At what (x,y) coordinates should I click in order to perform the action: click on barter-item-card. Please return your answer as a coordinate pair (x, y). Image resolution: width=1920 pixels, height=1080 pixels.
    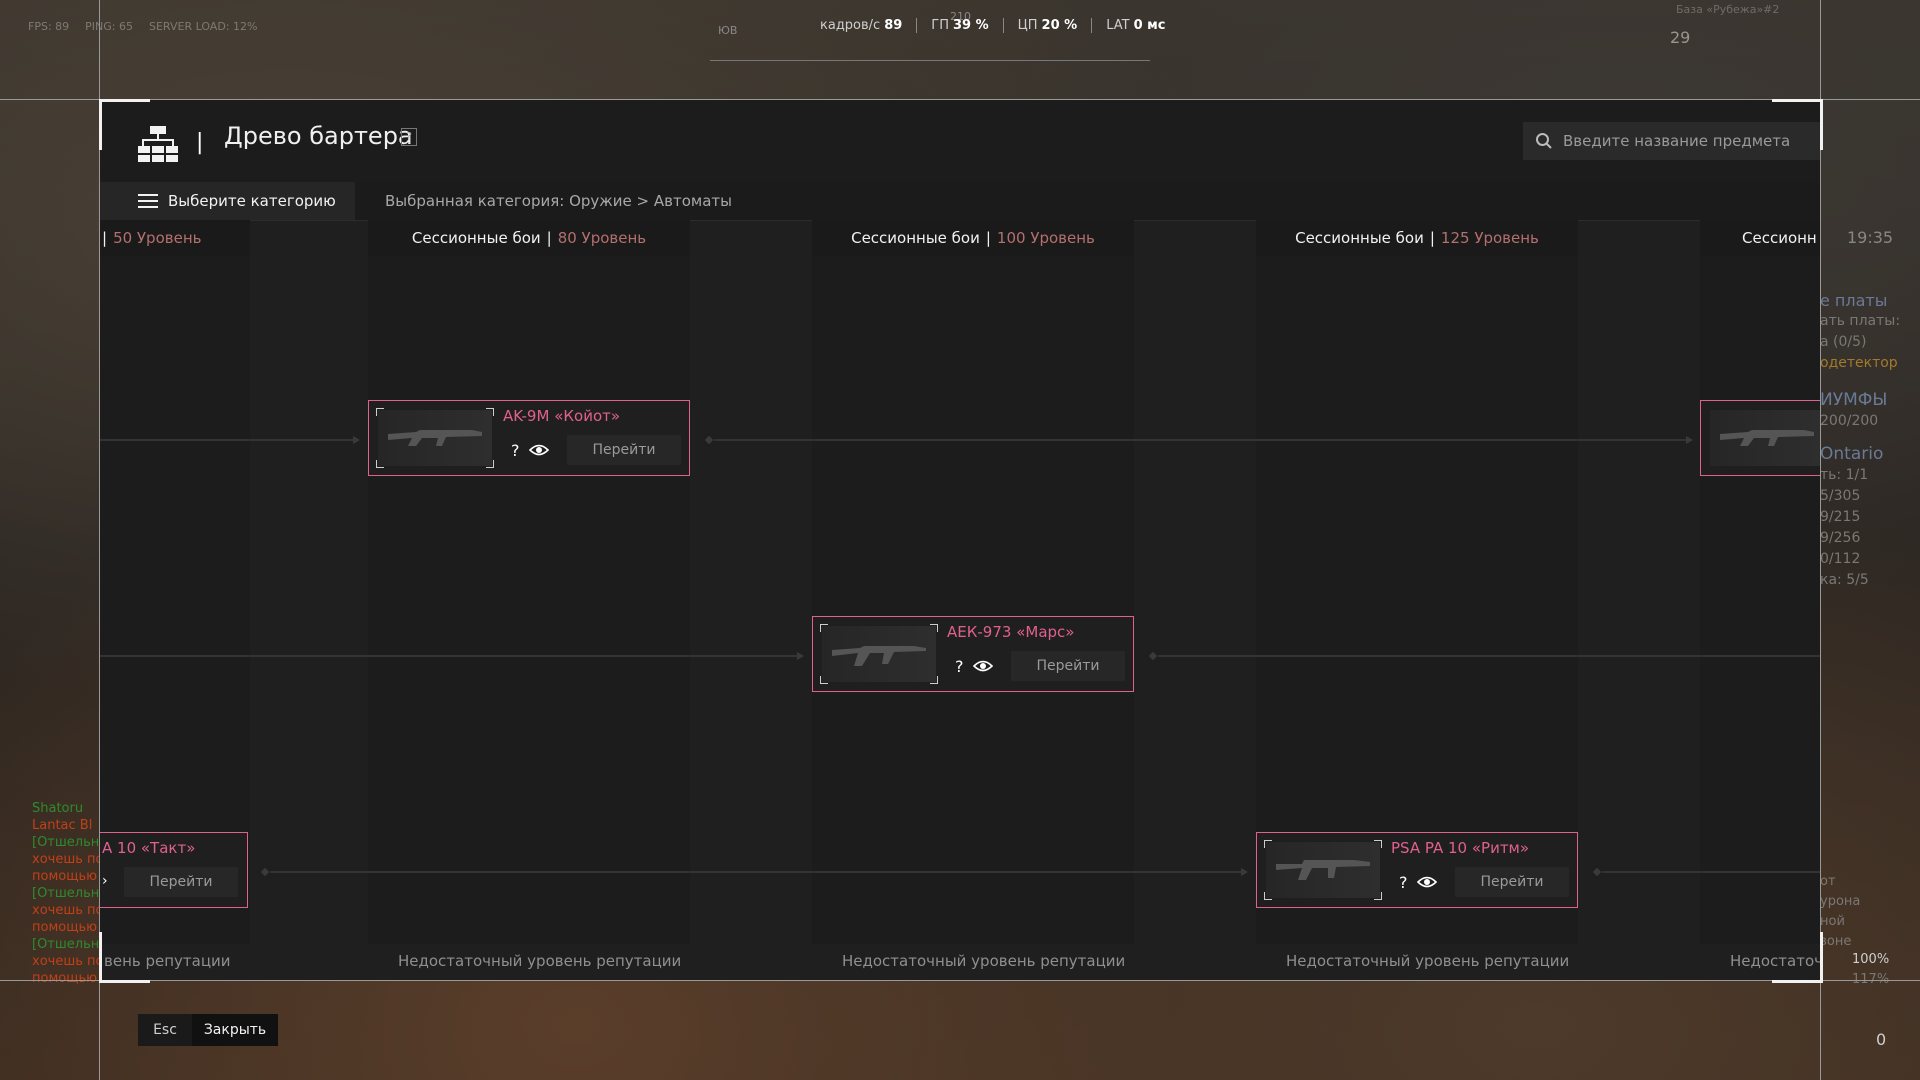
    Looking at the image, I should click on (1760, 438).